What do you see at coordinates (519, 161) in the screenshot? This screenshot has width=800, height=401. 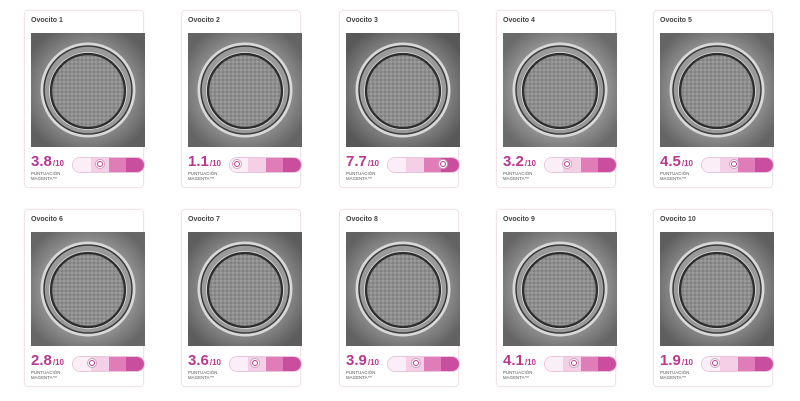 I see `magenta-score: 3.2/10` at bounding box center [519, 161].